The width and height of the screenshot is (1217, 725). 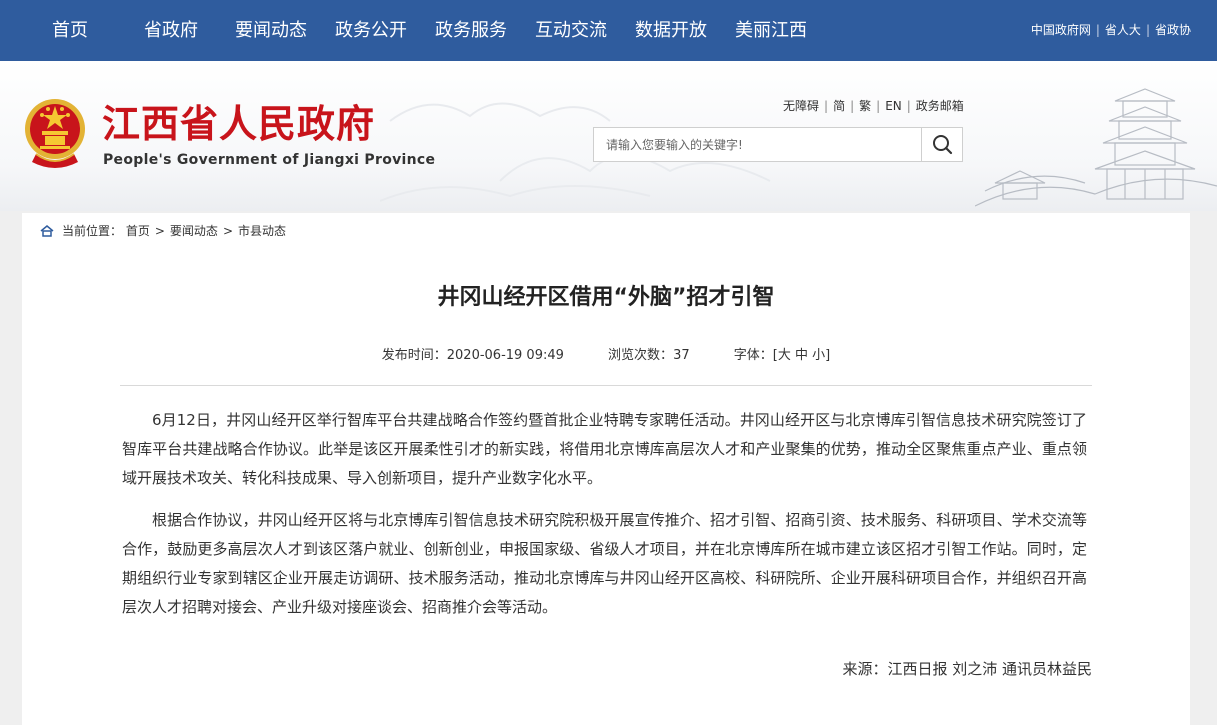 I want to click on home-icon, so click(x=47, y=231).